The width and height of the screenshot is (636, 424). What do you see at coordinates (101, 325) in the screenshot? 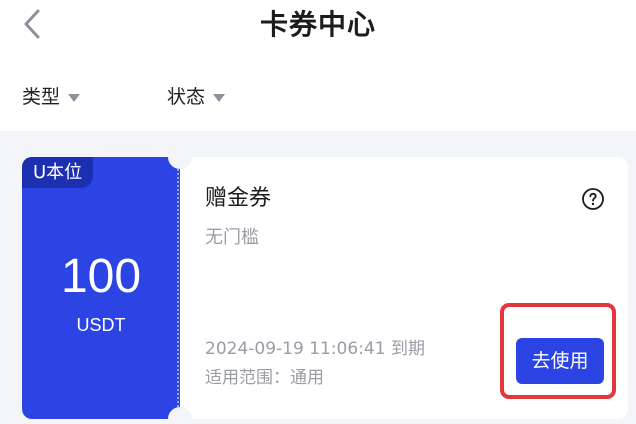
I see `coupon-currency: USDT` at bounding box center [101, 325].